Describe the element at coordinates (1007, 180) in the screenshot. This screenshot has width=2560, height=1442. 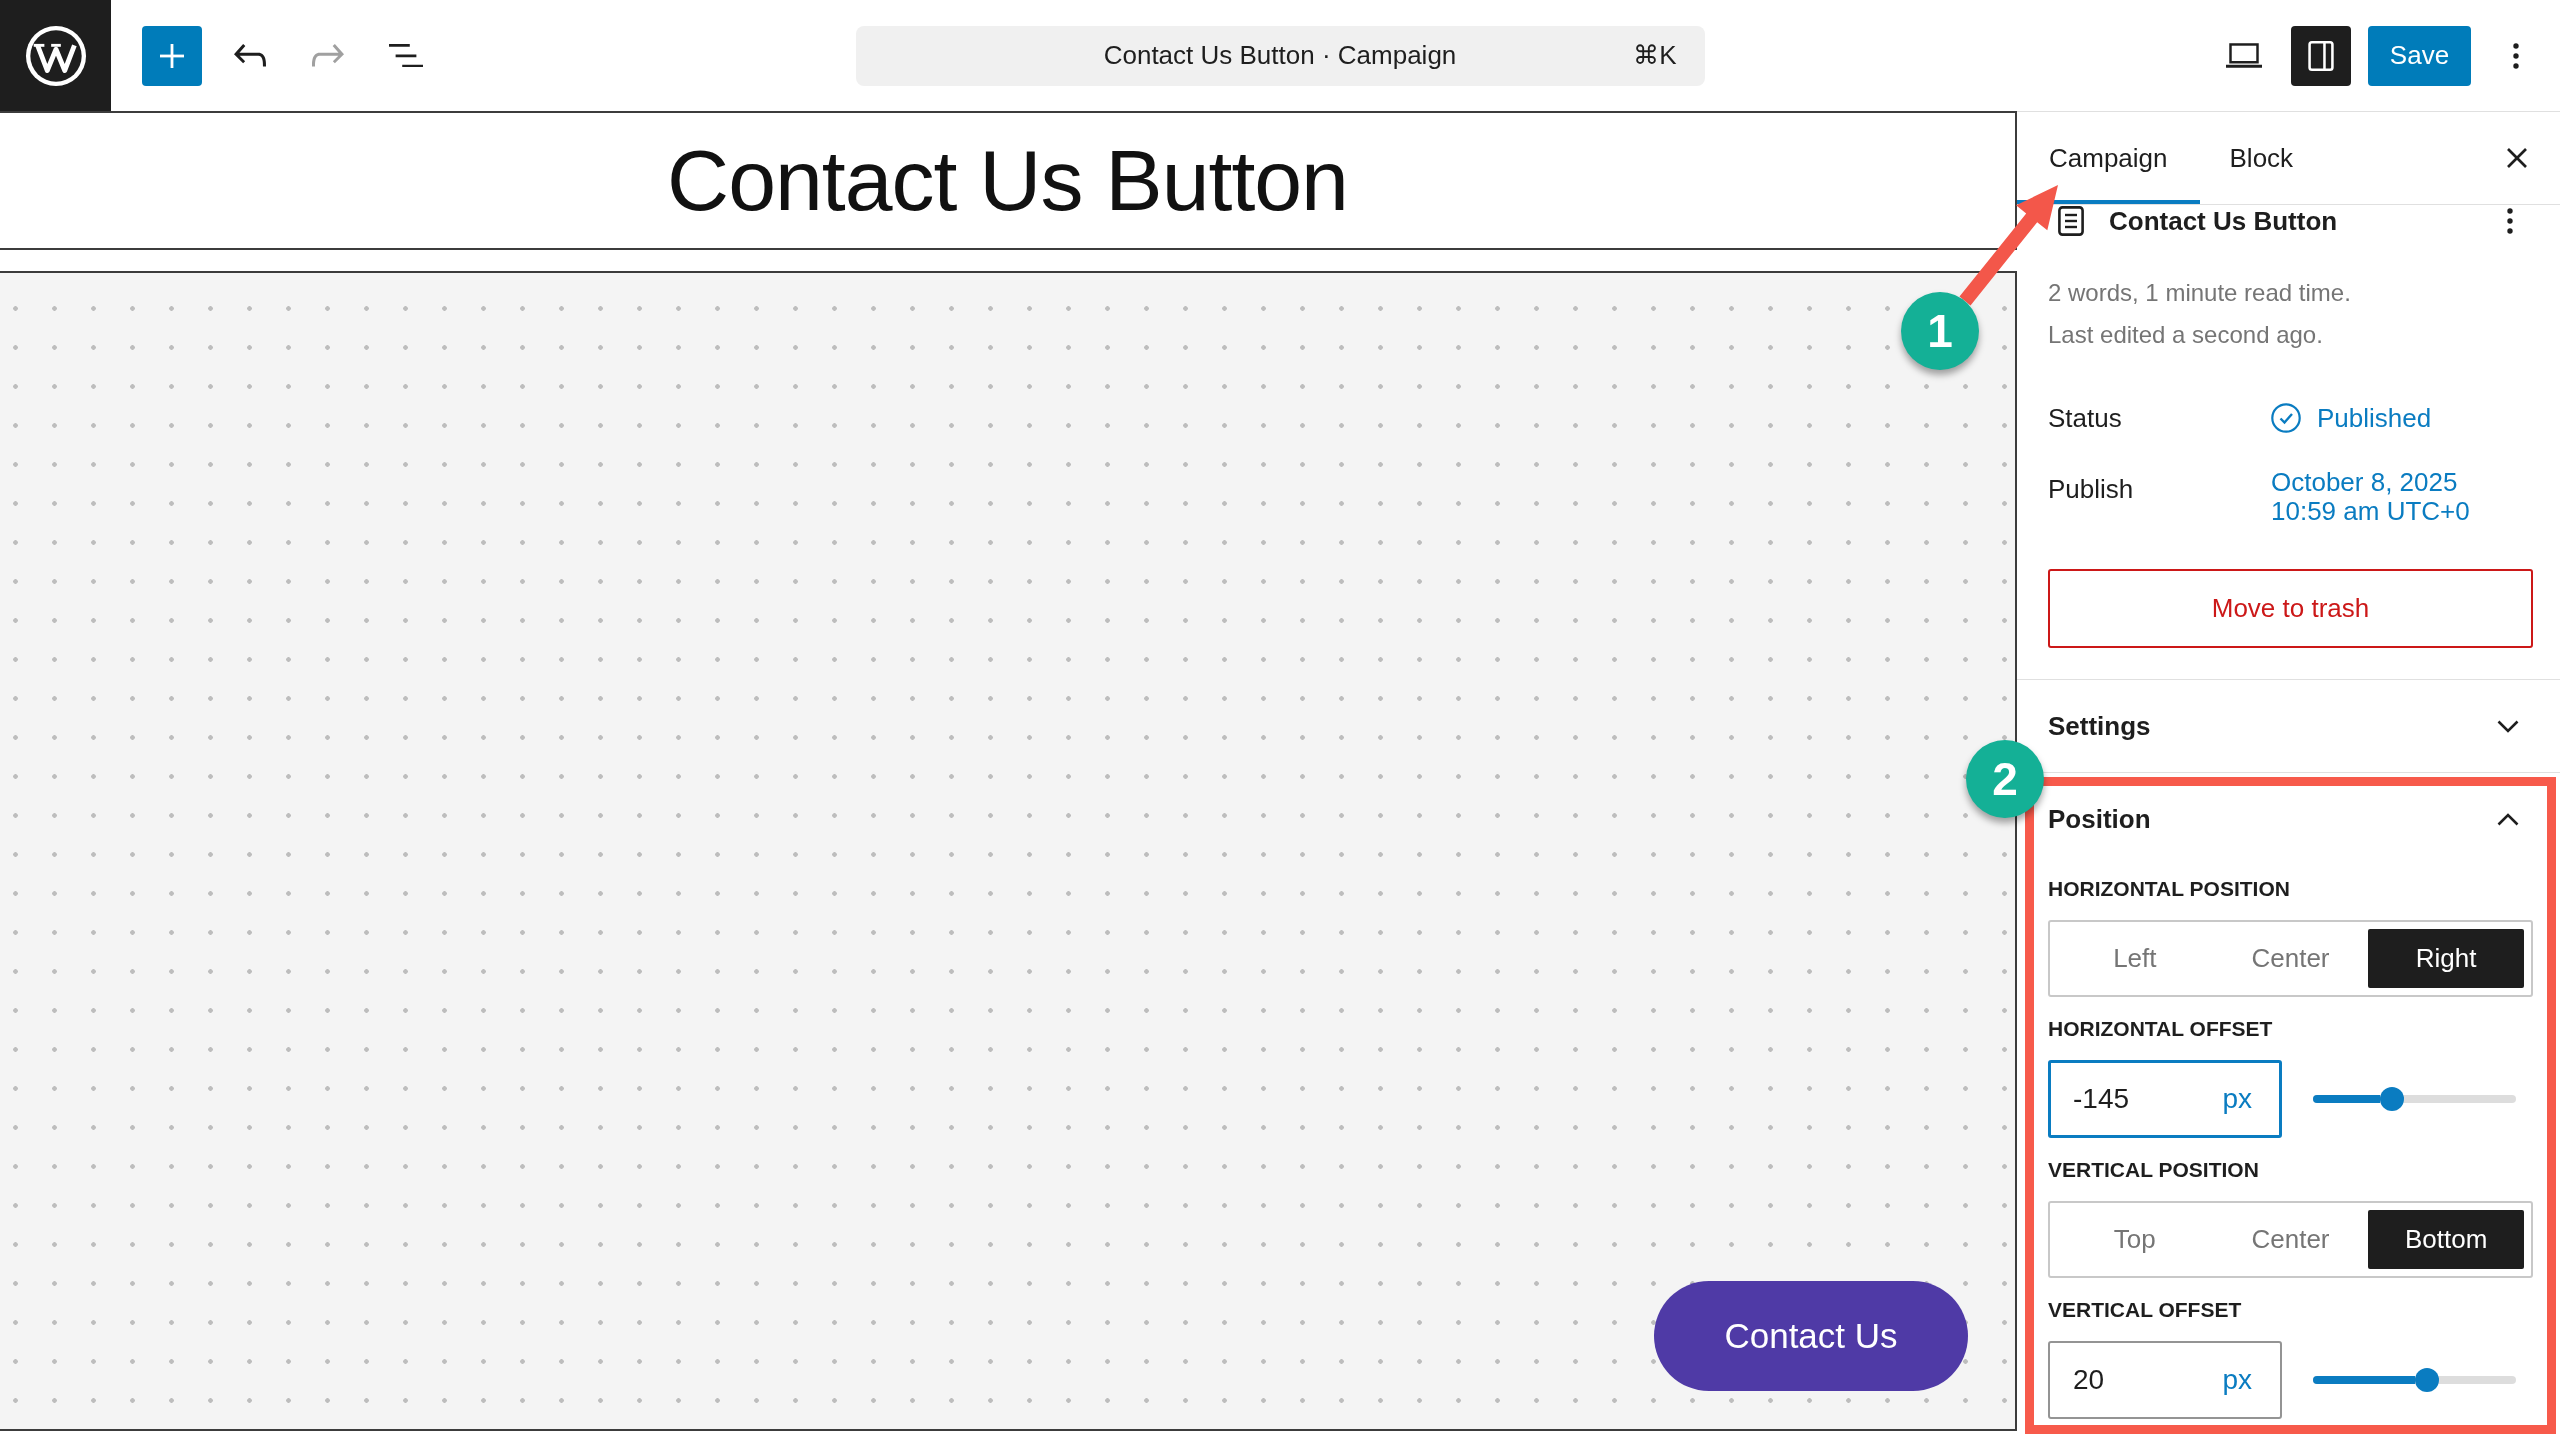
I see `page-title: Contact Us Button` at that location.